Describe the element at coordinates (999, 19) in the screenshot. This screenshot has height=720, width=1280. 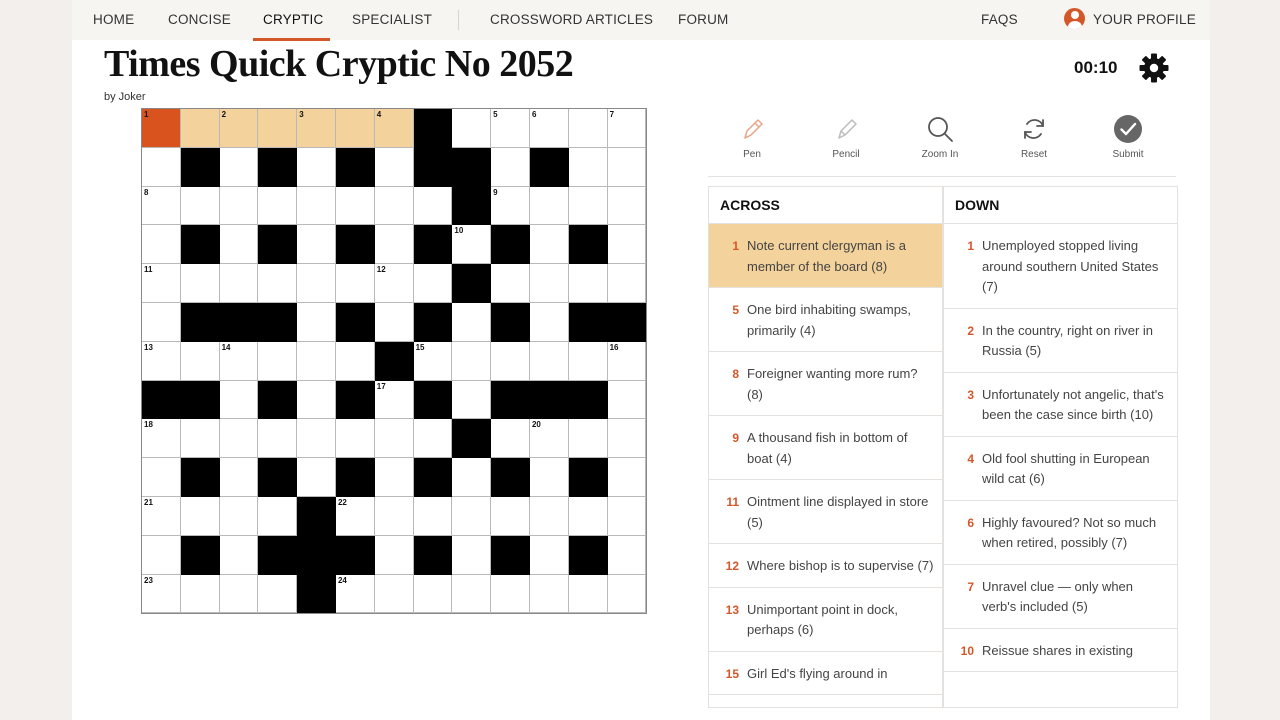
I see `nav-faqs: FAQS` at that location.